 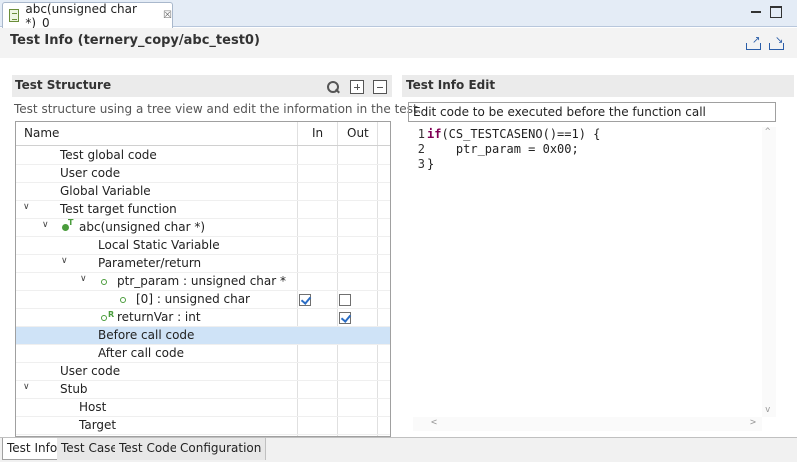 I want to click on tab-configuration: Configuration, so click(x=221, y=449).